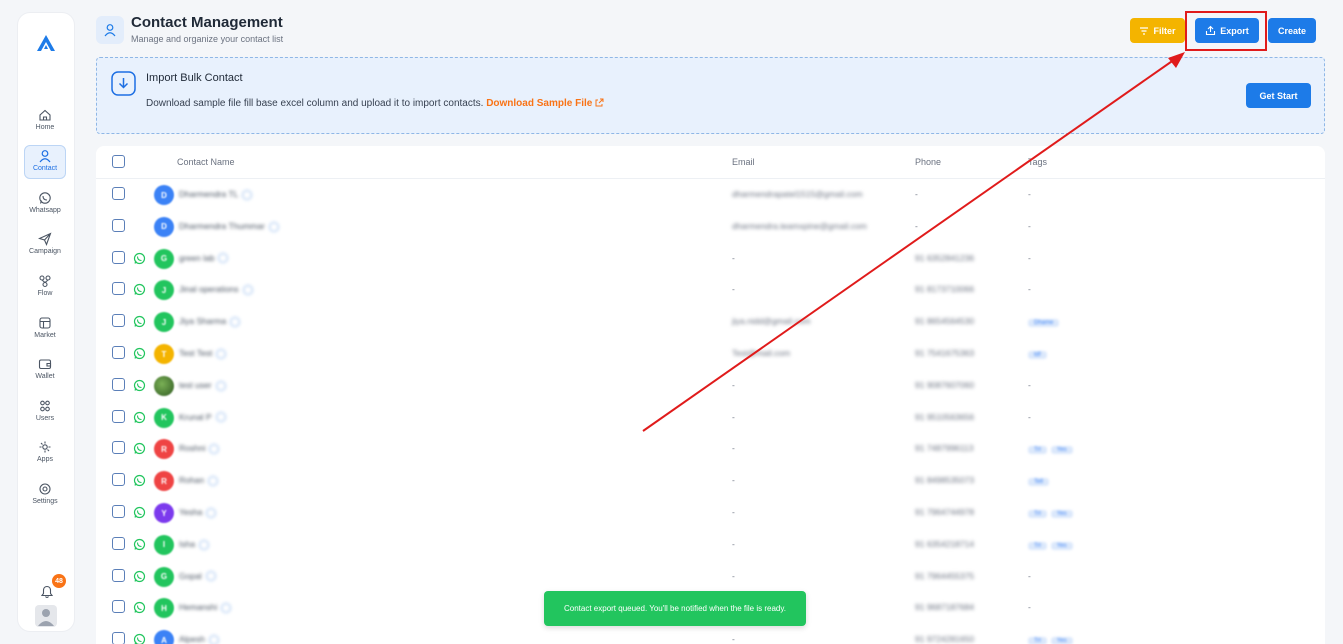 The height and width of the screenshot is (644, 1343). What do you see at coordinates (164, 385) in the screenshot?
I see `contact-avatar` at bounding box center [164, 385].